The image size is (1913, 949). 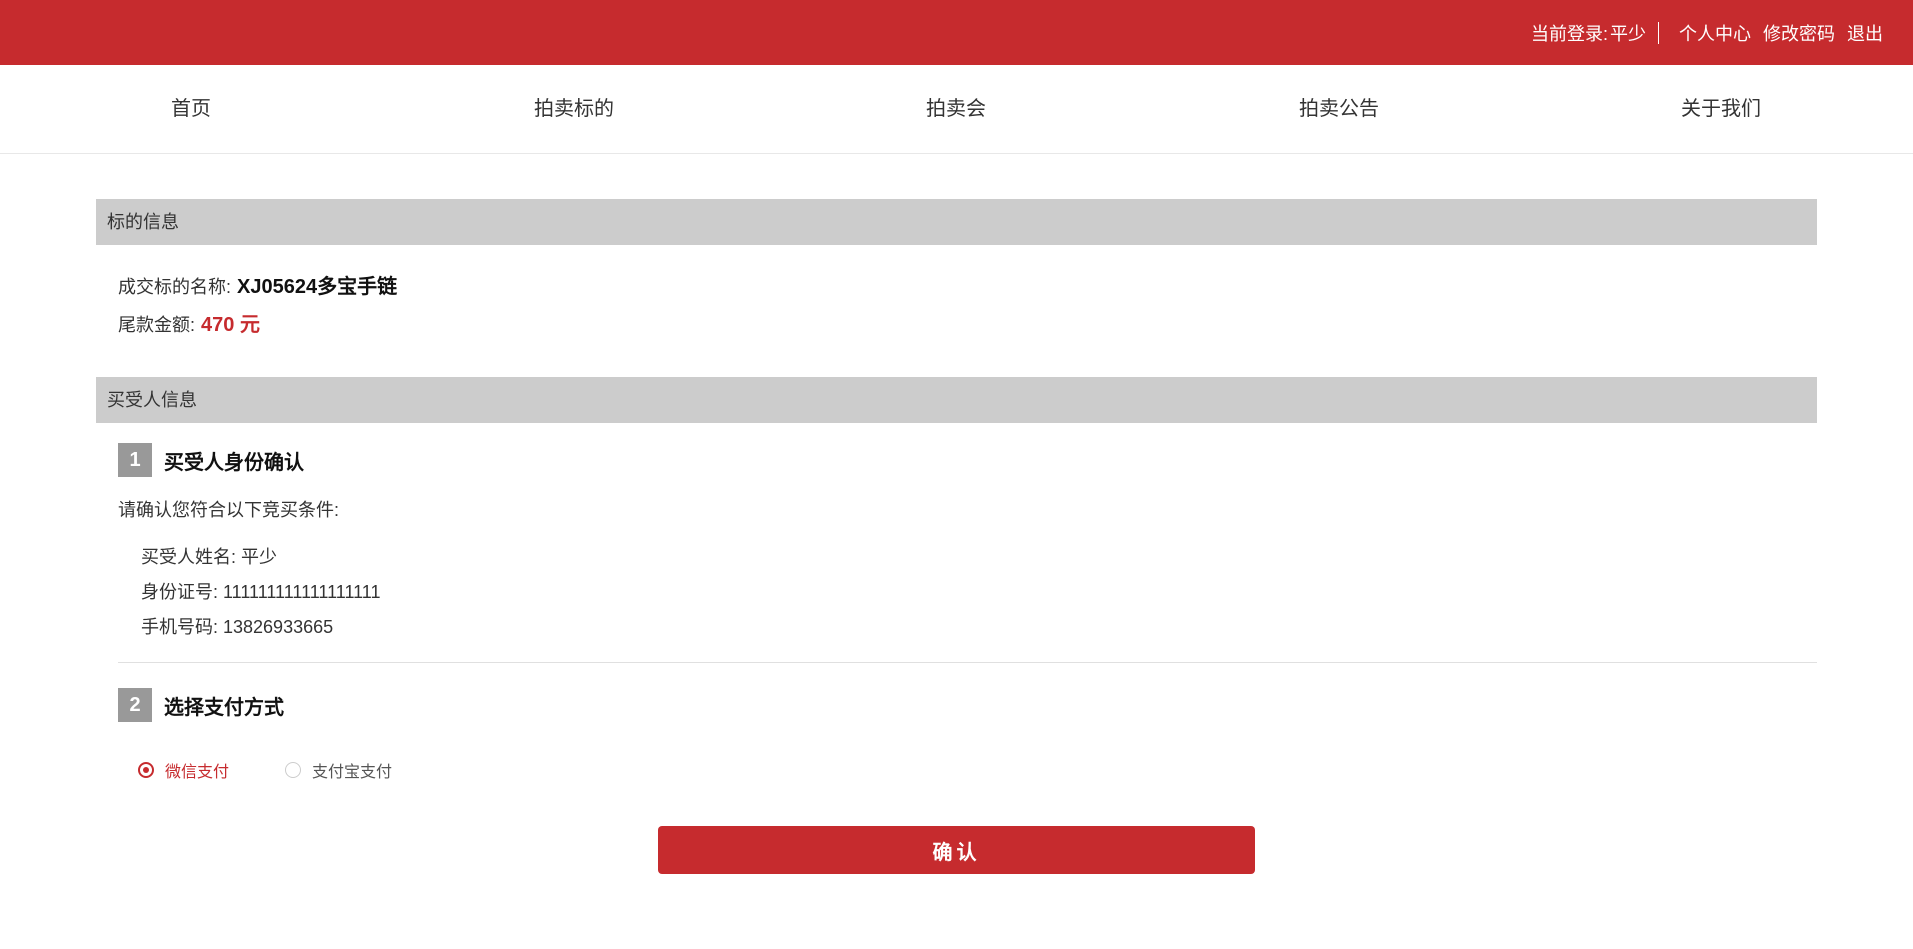 What do you see at coordinates (230, 325) in the screenshot?
I see `balance-value: 470 元` at bounding box center [230, 325].